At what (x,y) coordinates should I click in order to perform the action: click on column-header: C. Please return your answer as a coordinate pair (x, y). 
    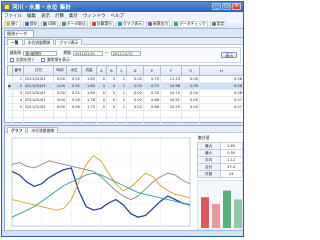
    Looking at the image, I should click on (121, 70).